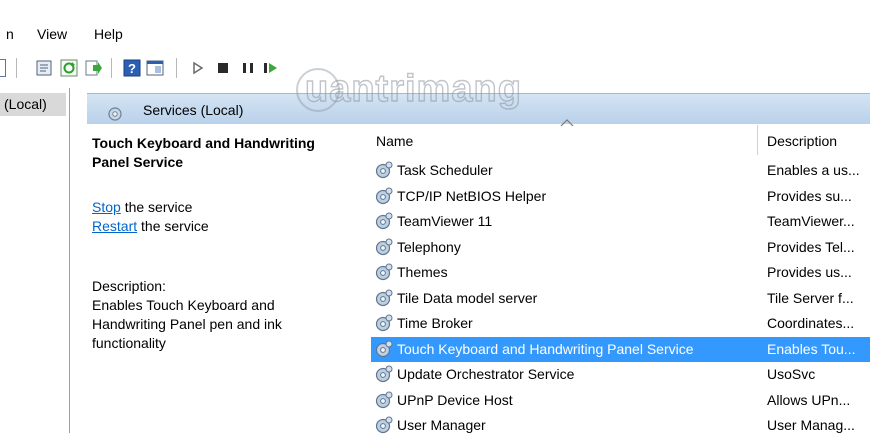 Image resolution: width=870 pixels, height=438 pixels. Describe the element at coordinates (193, 110) in the screenshot. I see `pane-title: Services (Local)` at that location.